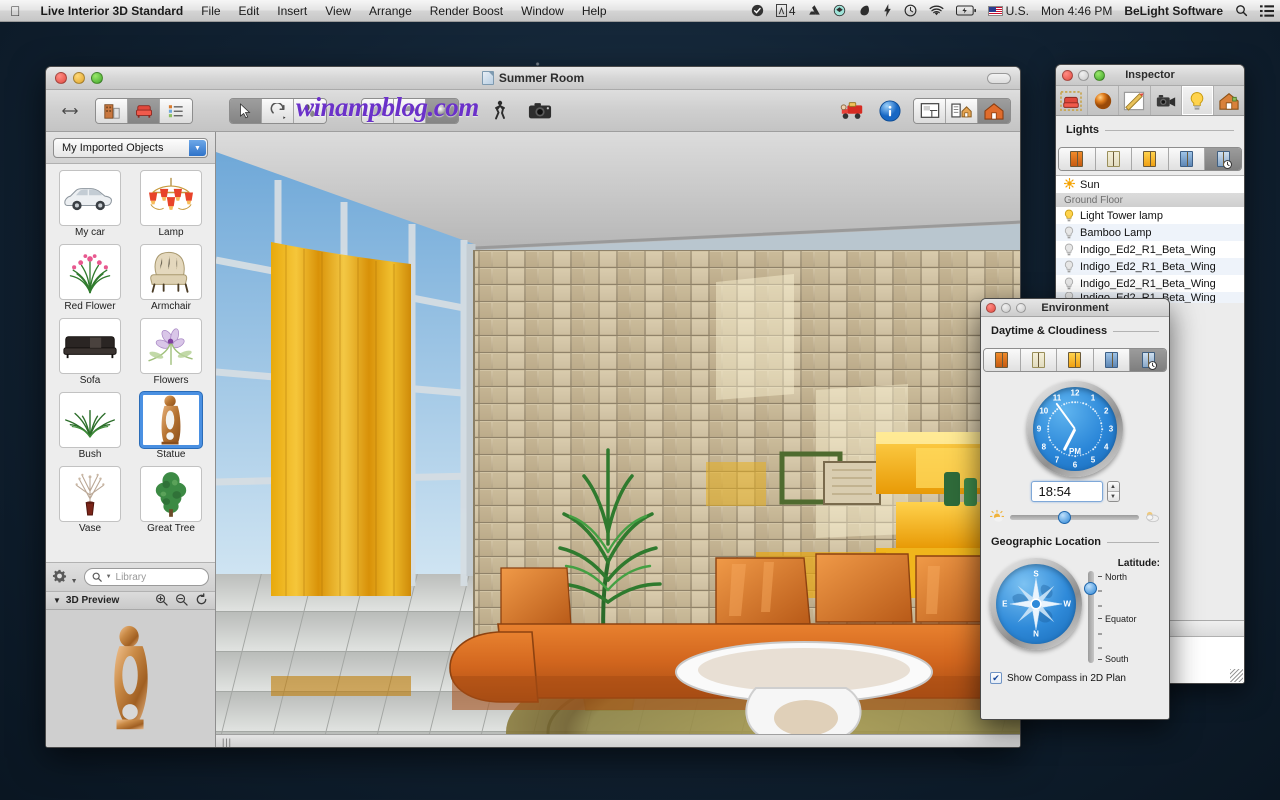 Image resolution: width=1280 pixels, height=800 pixels. Describe the element at coordinates (994, 110) in the screenshot. I see `house-3d-icon` at that location.